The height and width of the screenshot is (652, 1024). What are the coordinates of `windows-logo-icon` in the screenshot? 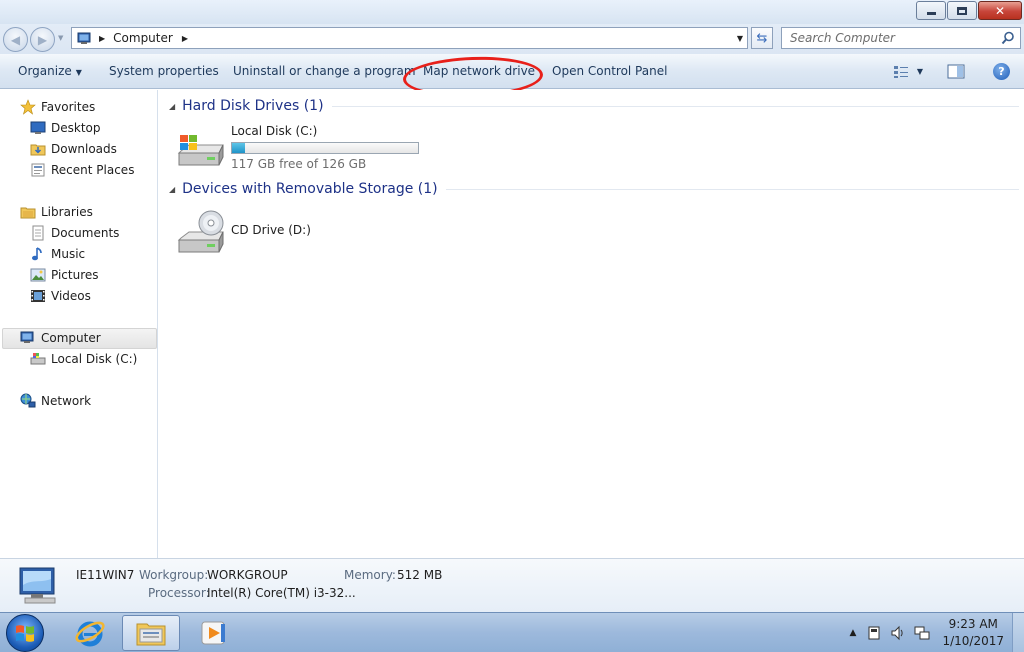 It's located at (25, 633).